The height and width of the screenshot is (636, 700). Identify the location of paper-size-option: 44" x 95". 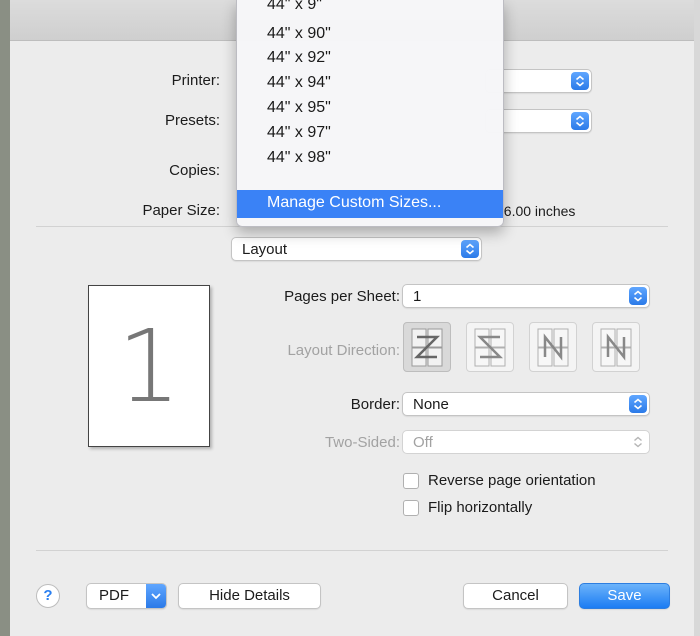
(299, 108).